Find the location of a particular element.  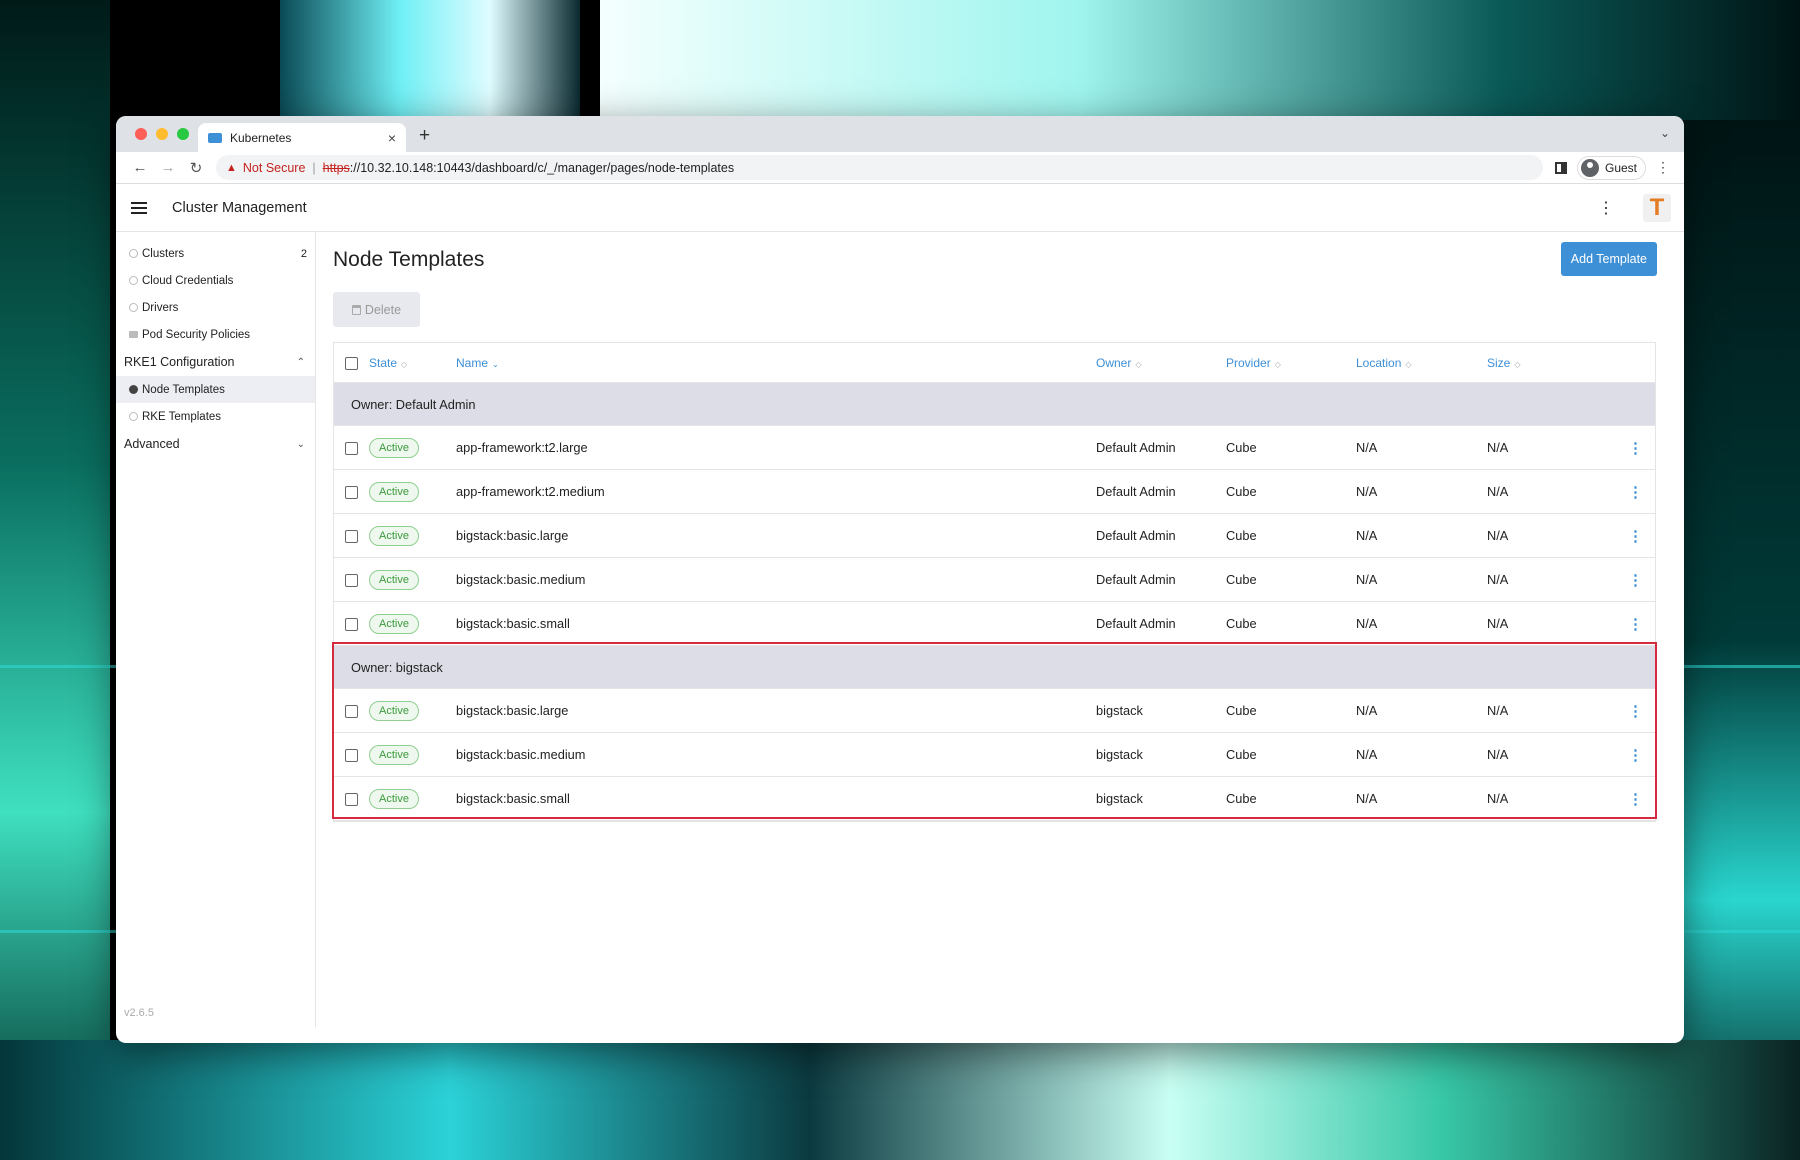

new-tab-button: + is located at coordinates (424, 136).